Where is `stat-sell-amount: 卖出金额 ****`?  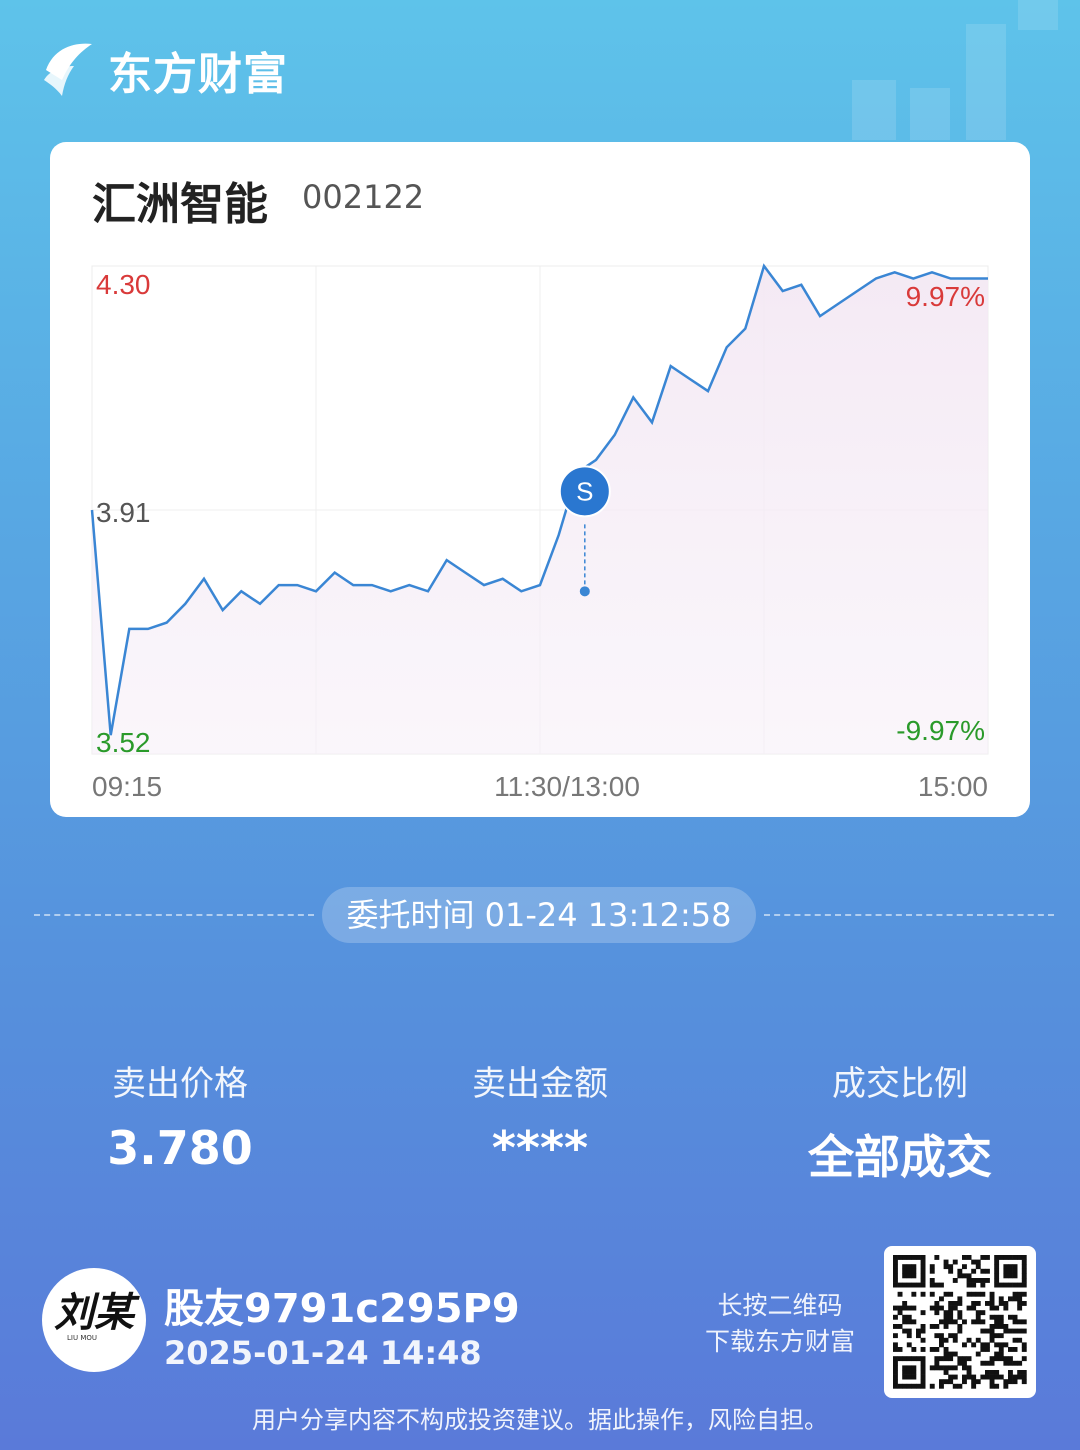
stat-sell-amount: 卖出金额 **** is located at coordinates (540, 1115).